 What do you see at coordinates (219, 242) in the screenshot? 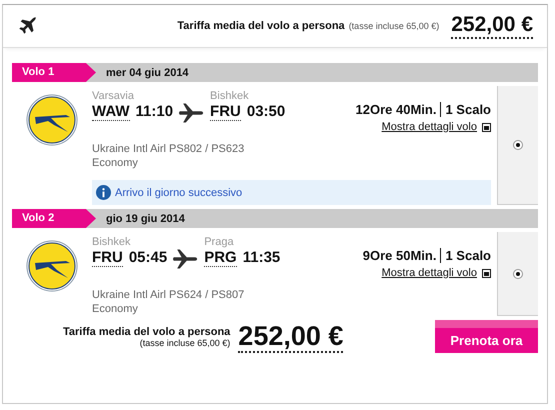
I see `city-name: Praga` at bounding box center [219, 242].